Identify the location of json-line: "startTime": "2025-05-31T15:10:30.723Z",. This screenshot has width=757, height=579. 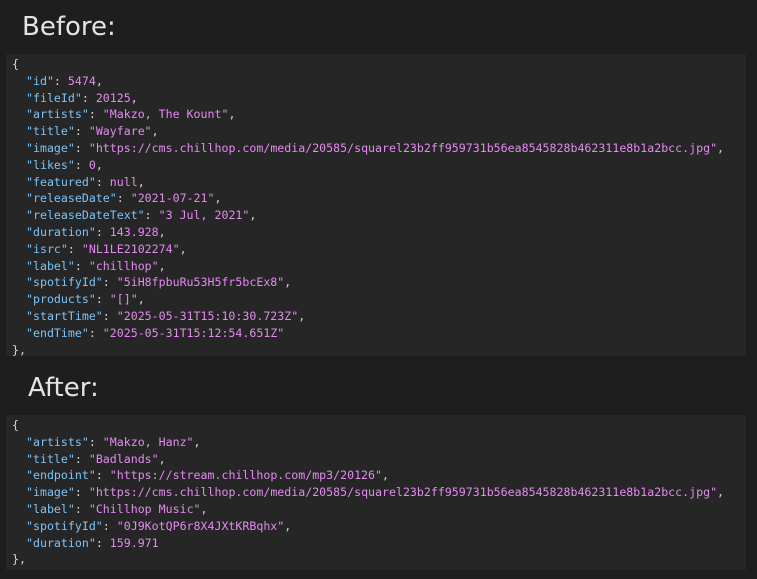
(379, 316).